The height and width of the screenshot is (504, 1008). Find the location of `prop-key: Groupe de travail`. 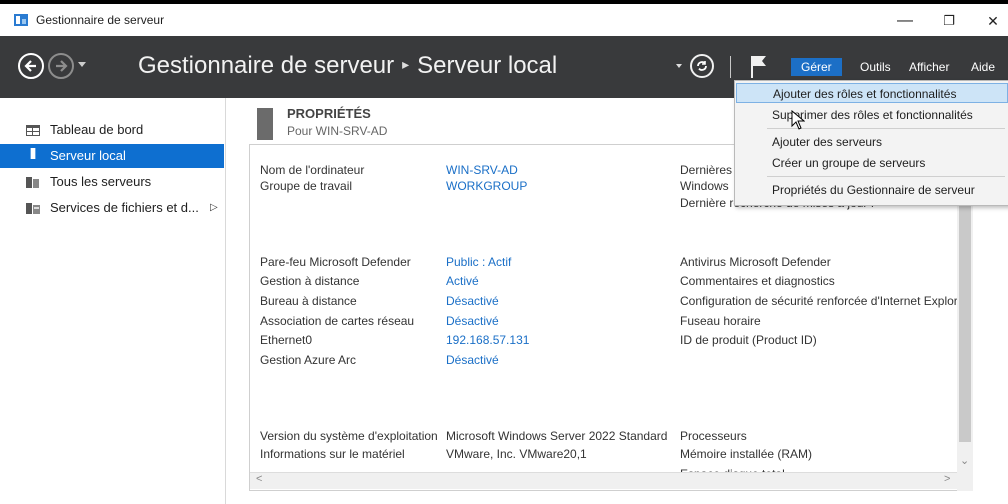

prop-key: Groupe de travail is located at coordinates (306, 186).